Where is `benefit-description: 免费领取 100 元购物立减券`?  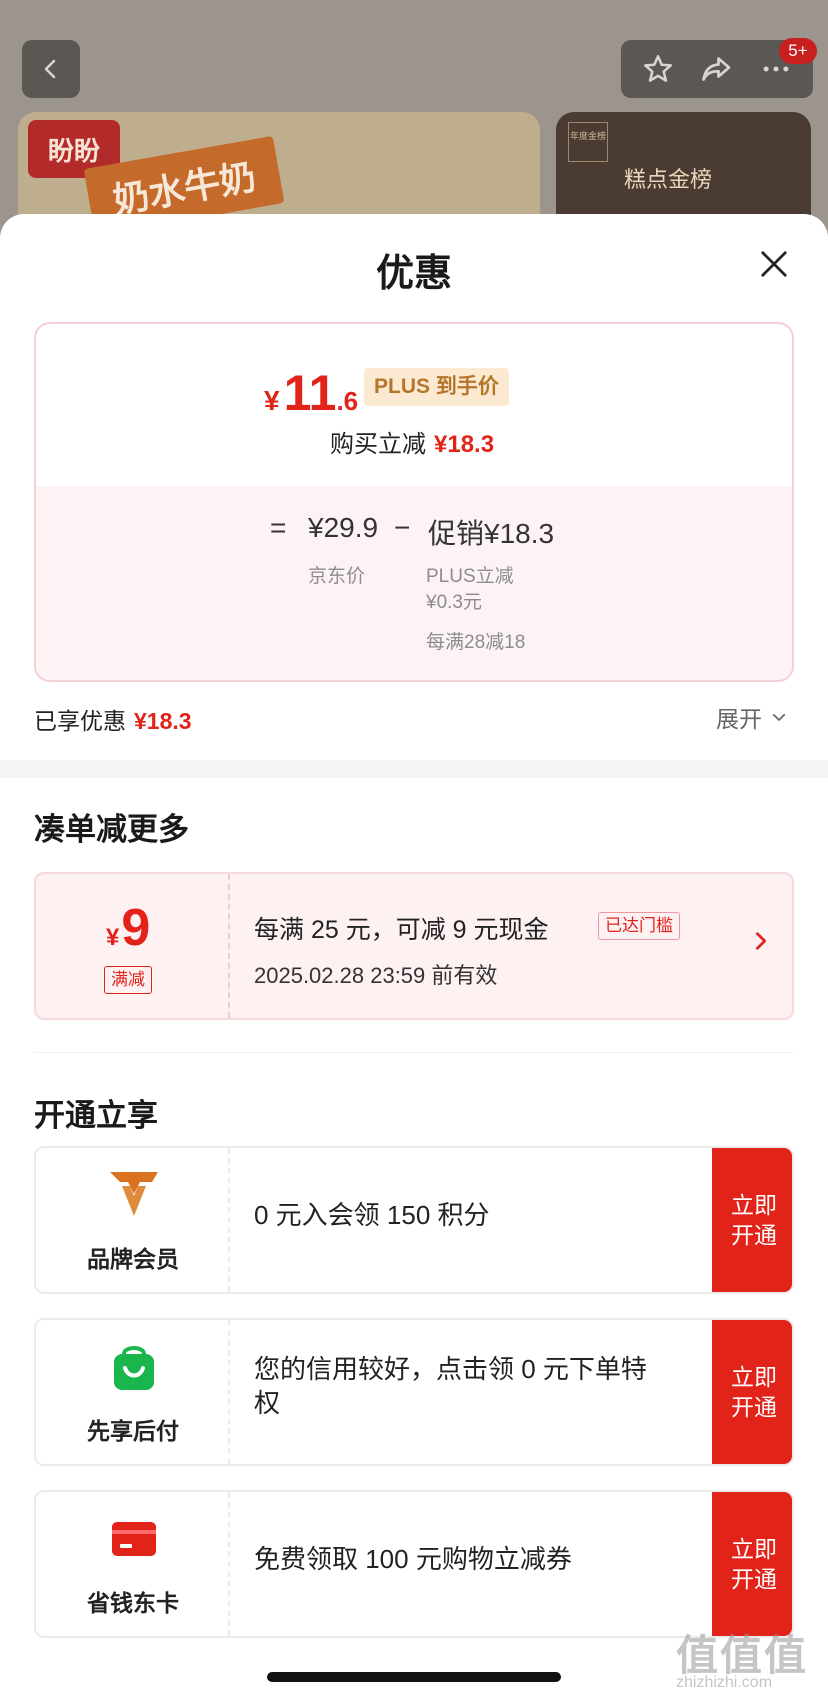
benefit-description: 免费领取 100 元购物立减券 is located at coordinates (413, 1559).